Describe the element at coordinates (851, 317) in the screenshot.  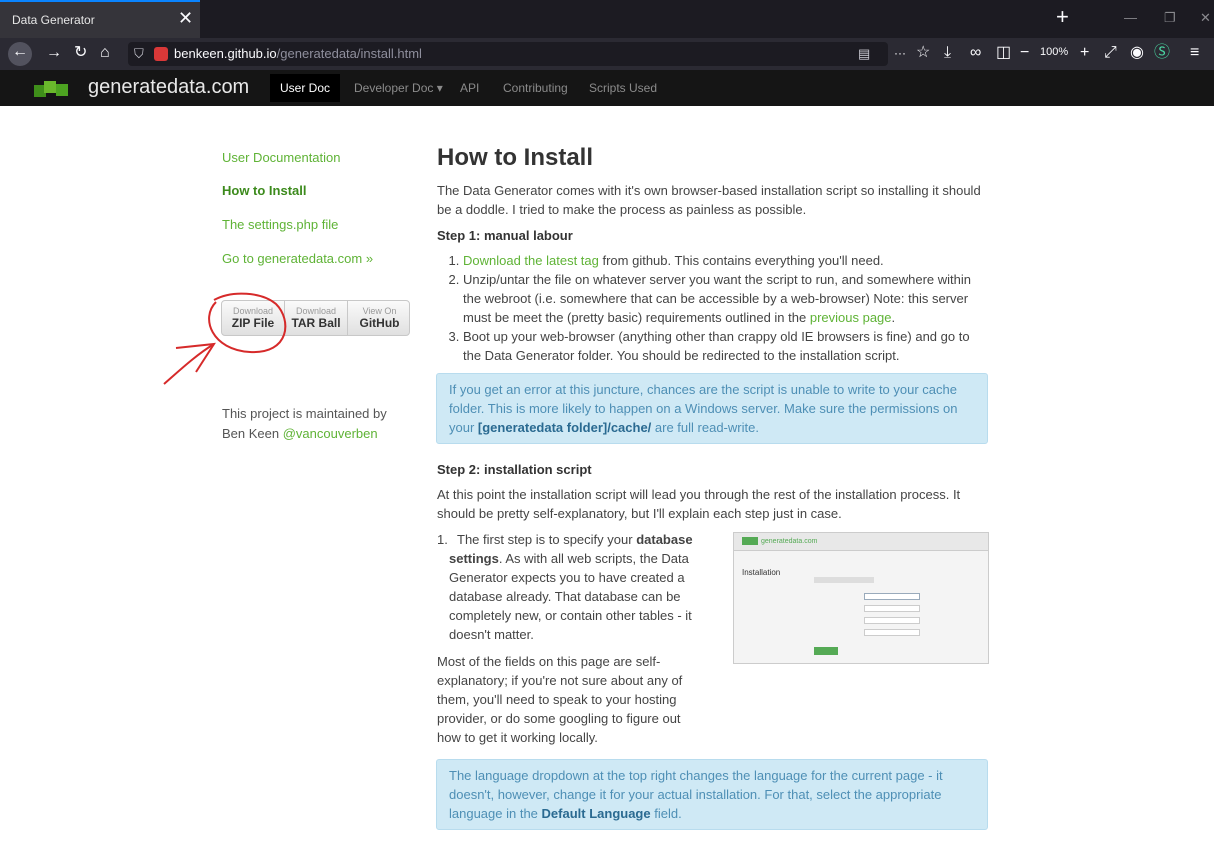
I see `previous-page-link: previous page` at that location.